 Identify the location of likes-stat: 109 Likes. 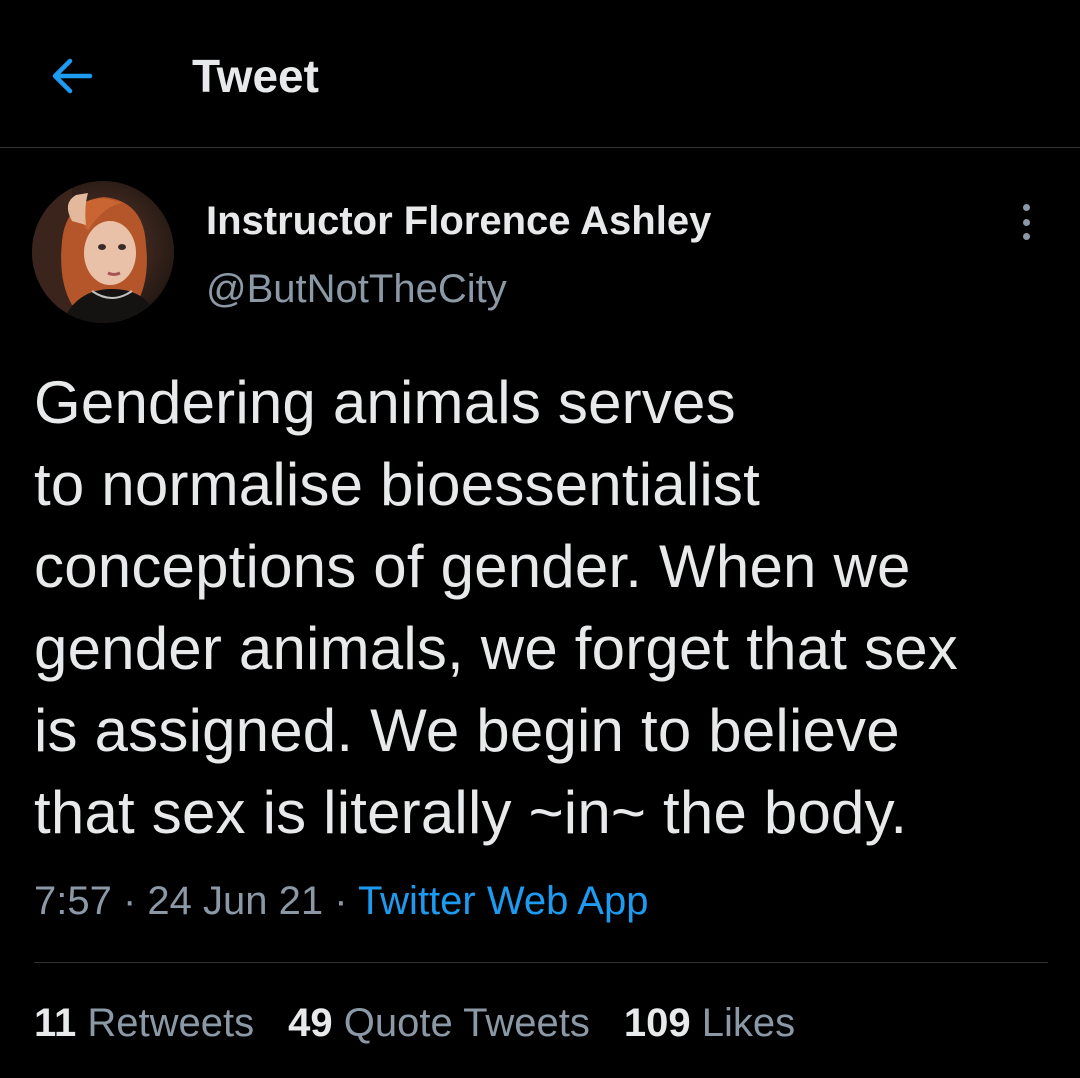
(709, 1023).